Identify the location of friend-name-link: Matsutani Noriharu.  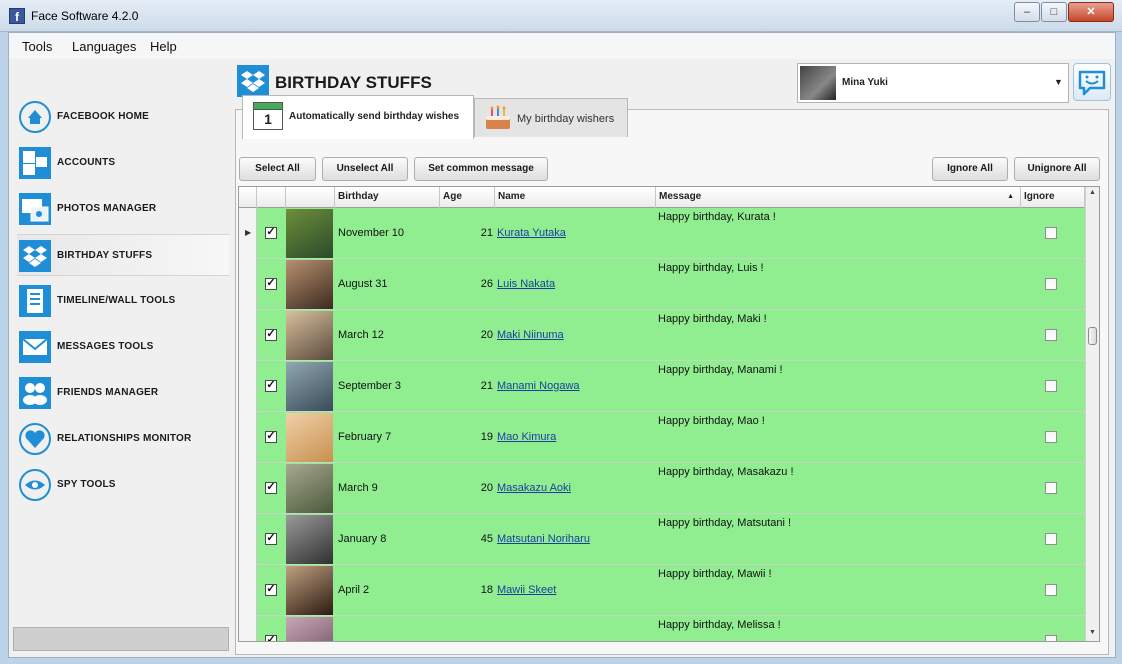
(543, 539).